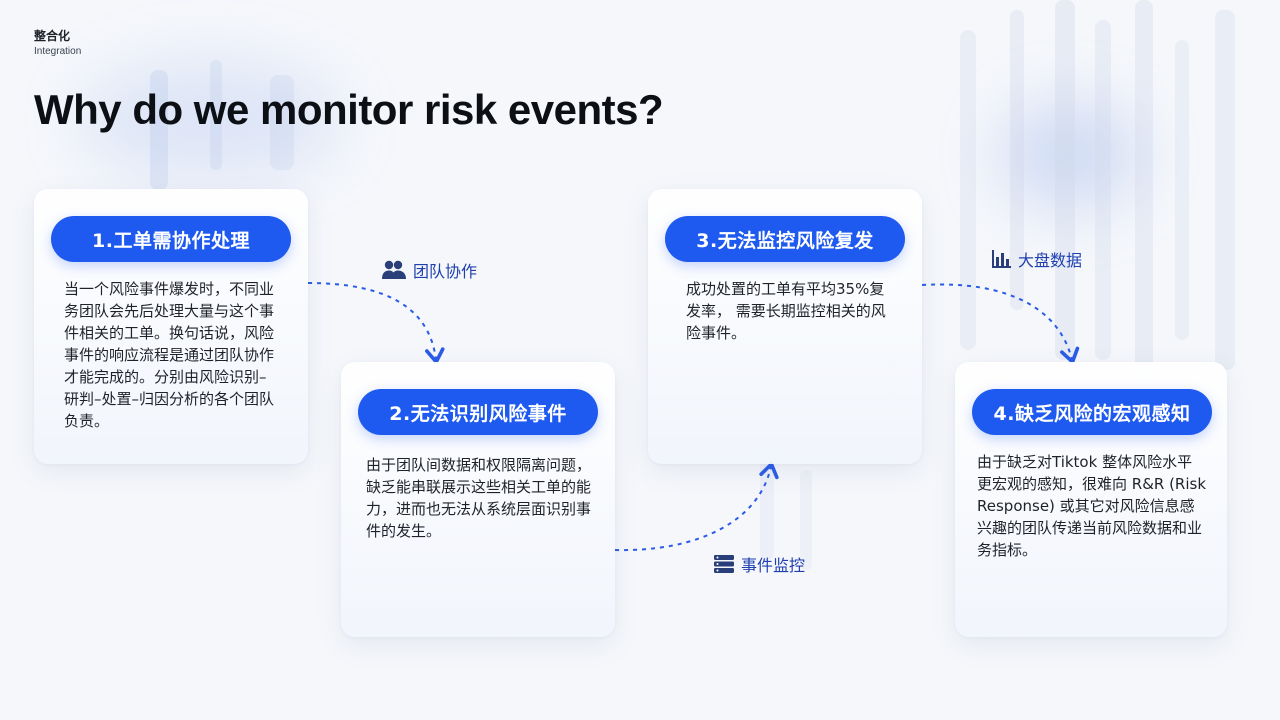 The width and height of the screenshot is (1280, 720). Describe the element at coordinates (1050, 260) in the screenshot. I see `connector-label-text: 大盘数据` at that location.